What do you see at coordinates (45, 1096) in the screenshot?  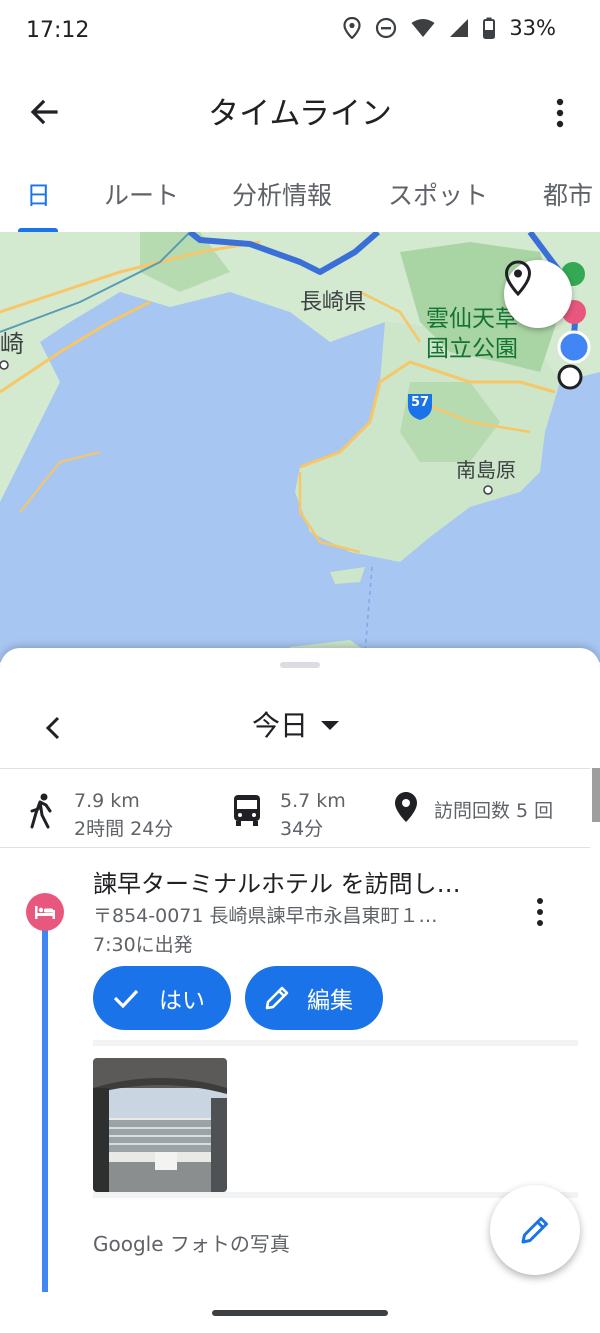 I see `timeline-track` at bounding box center [45, 1096].